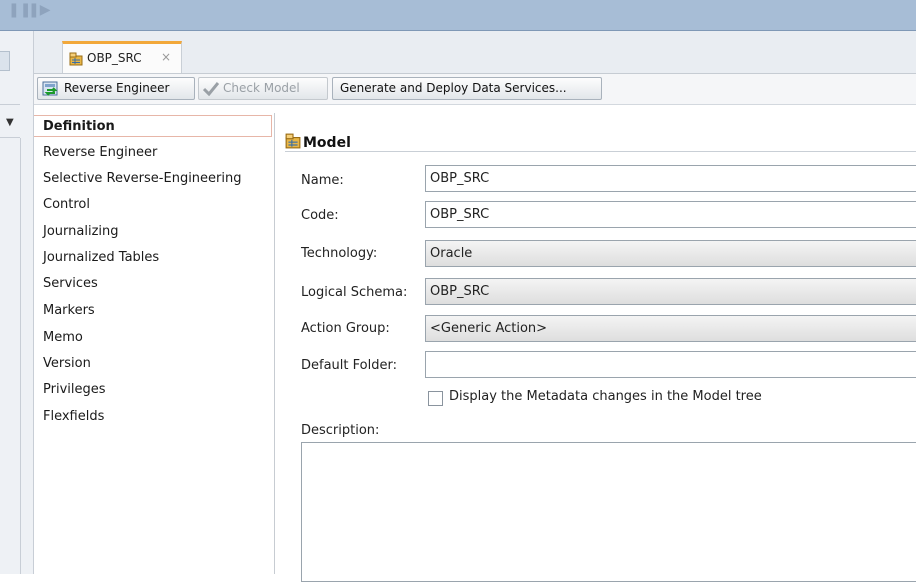  I want to click on logical-schema-select: OBP_SRC, so click(670, 291).